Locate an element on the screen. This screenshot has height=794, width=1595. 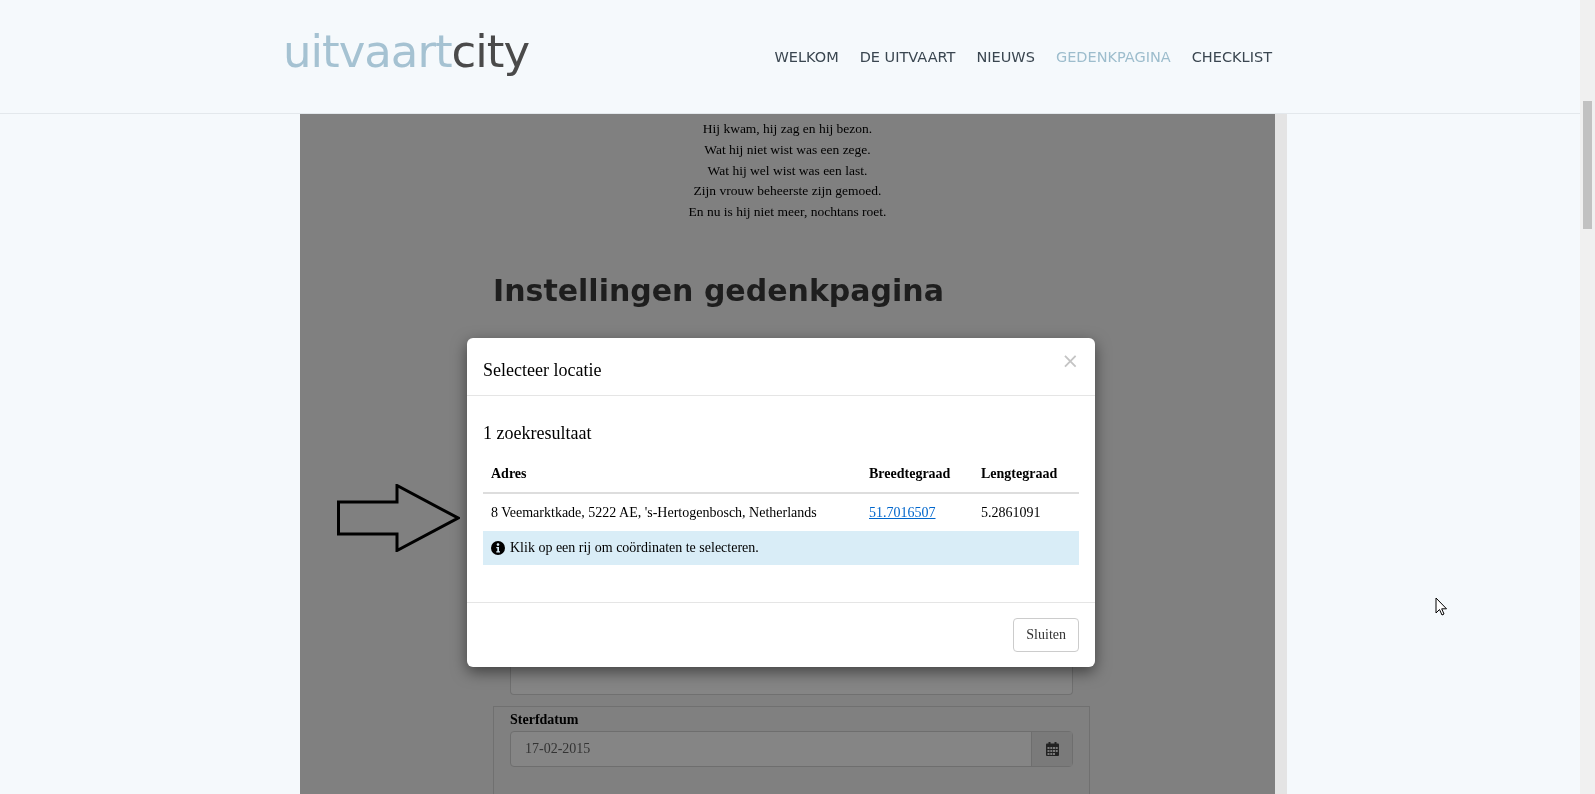
mouse-cursor-icon is located at coordinates (1441, 606).